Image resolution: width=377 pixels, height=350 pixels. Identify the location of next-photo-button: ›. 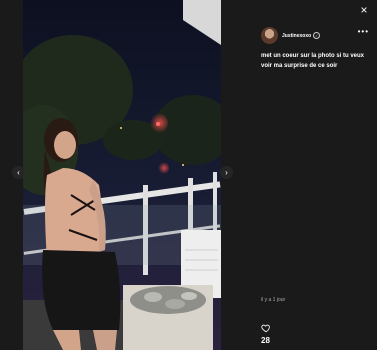
(226, 172).